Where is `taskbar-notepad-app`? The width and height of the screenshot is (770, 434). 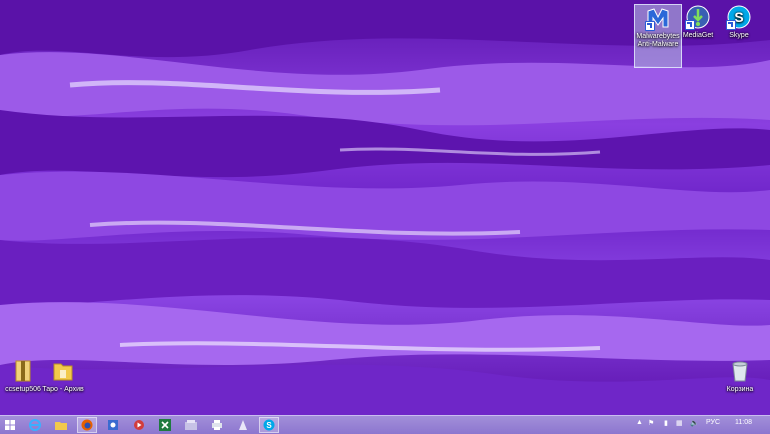
taskbar-notepad-app is located at coordinates (243, 425).